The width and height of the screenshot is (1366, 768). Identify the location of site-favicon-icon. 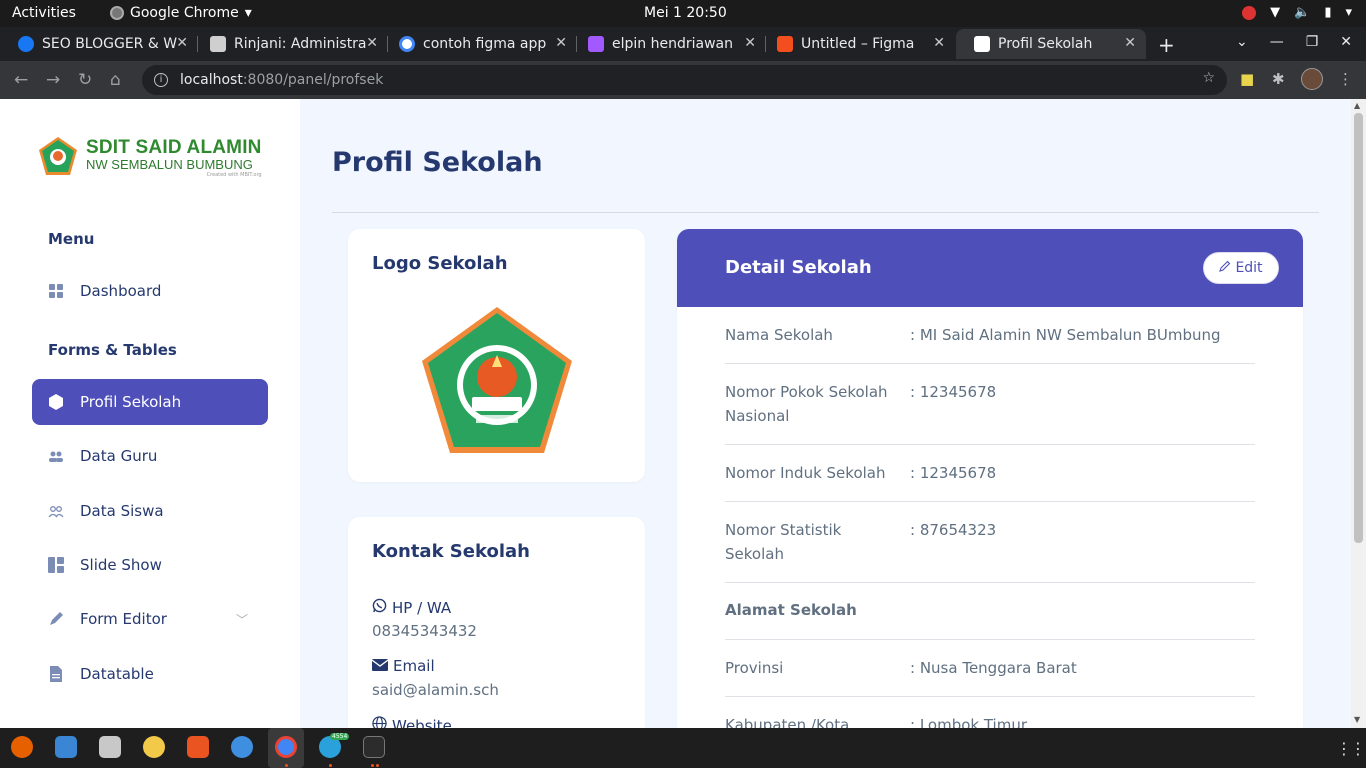
(982, 44).